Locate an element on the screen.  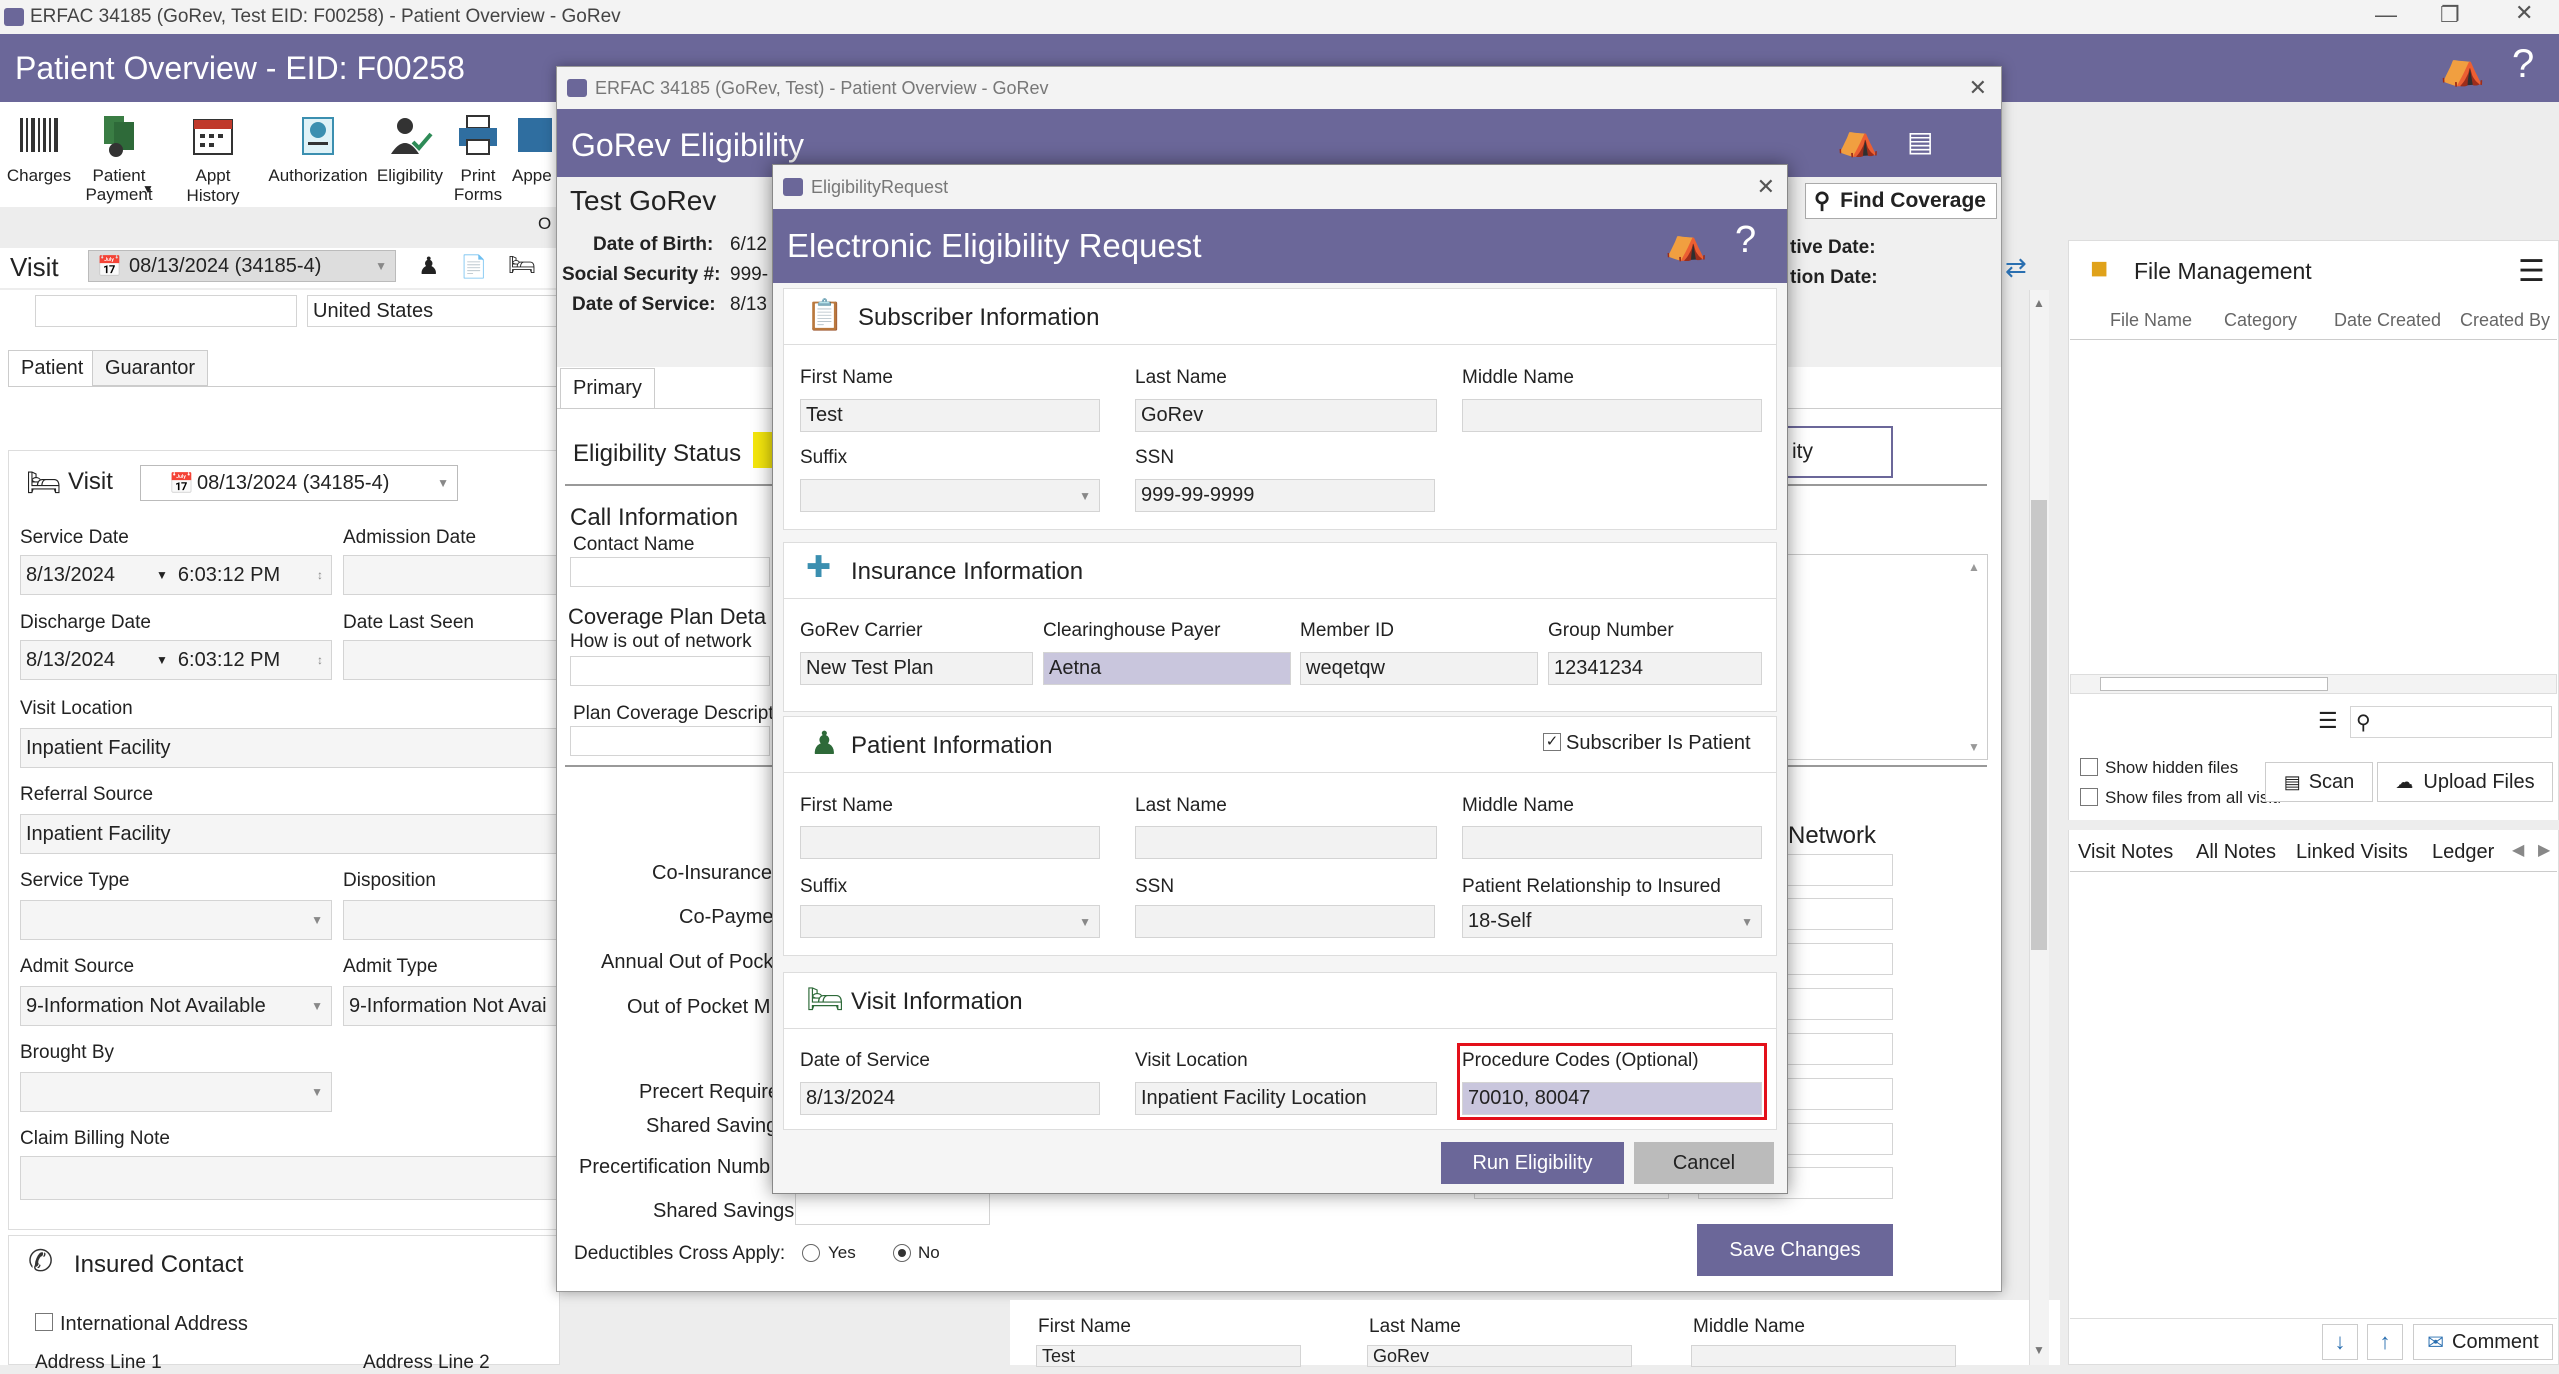
date-last-seen-input is located at coordinates (451, 660).